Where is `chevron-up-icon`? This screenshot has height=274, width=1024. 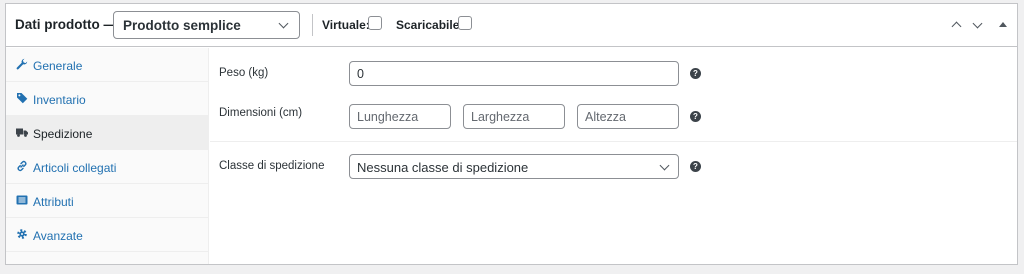 chevron-up-icon is located at coordinates (956, 26).